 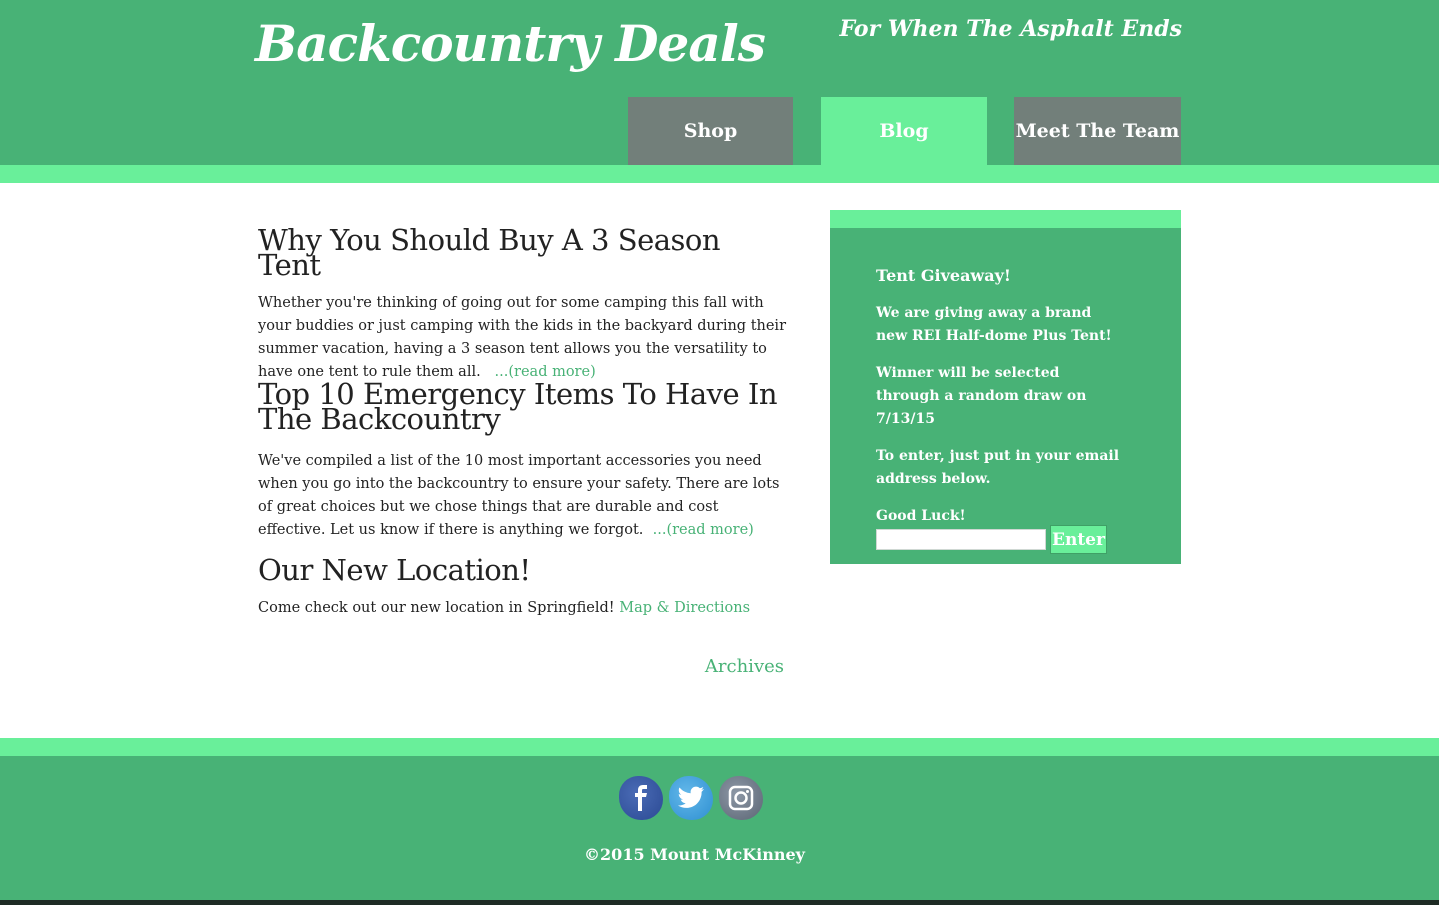 I want to click on site-tagline: For When The Asphalt Ends, so click(x=1010, y=29).